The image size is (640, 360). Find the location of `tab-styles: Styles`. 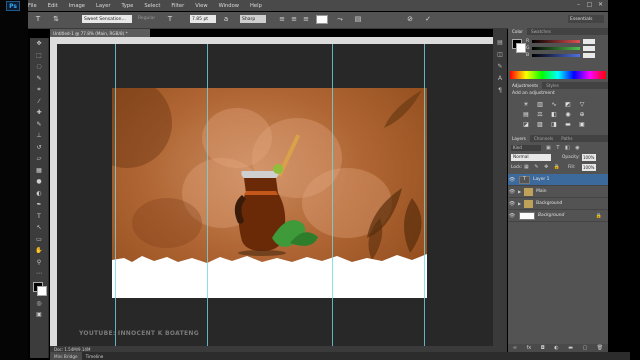

tab-styles: Styles is located at coordinates (552, 85).